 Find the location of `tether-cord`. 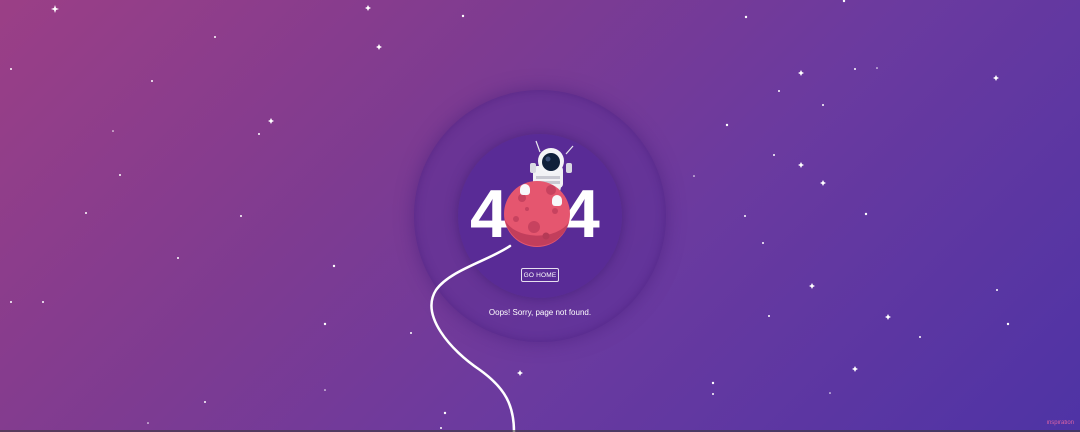

tether-cord is located at coordinates (473, 338).